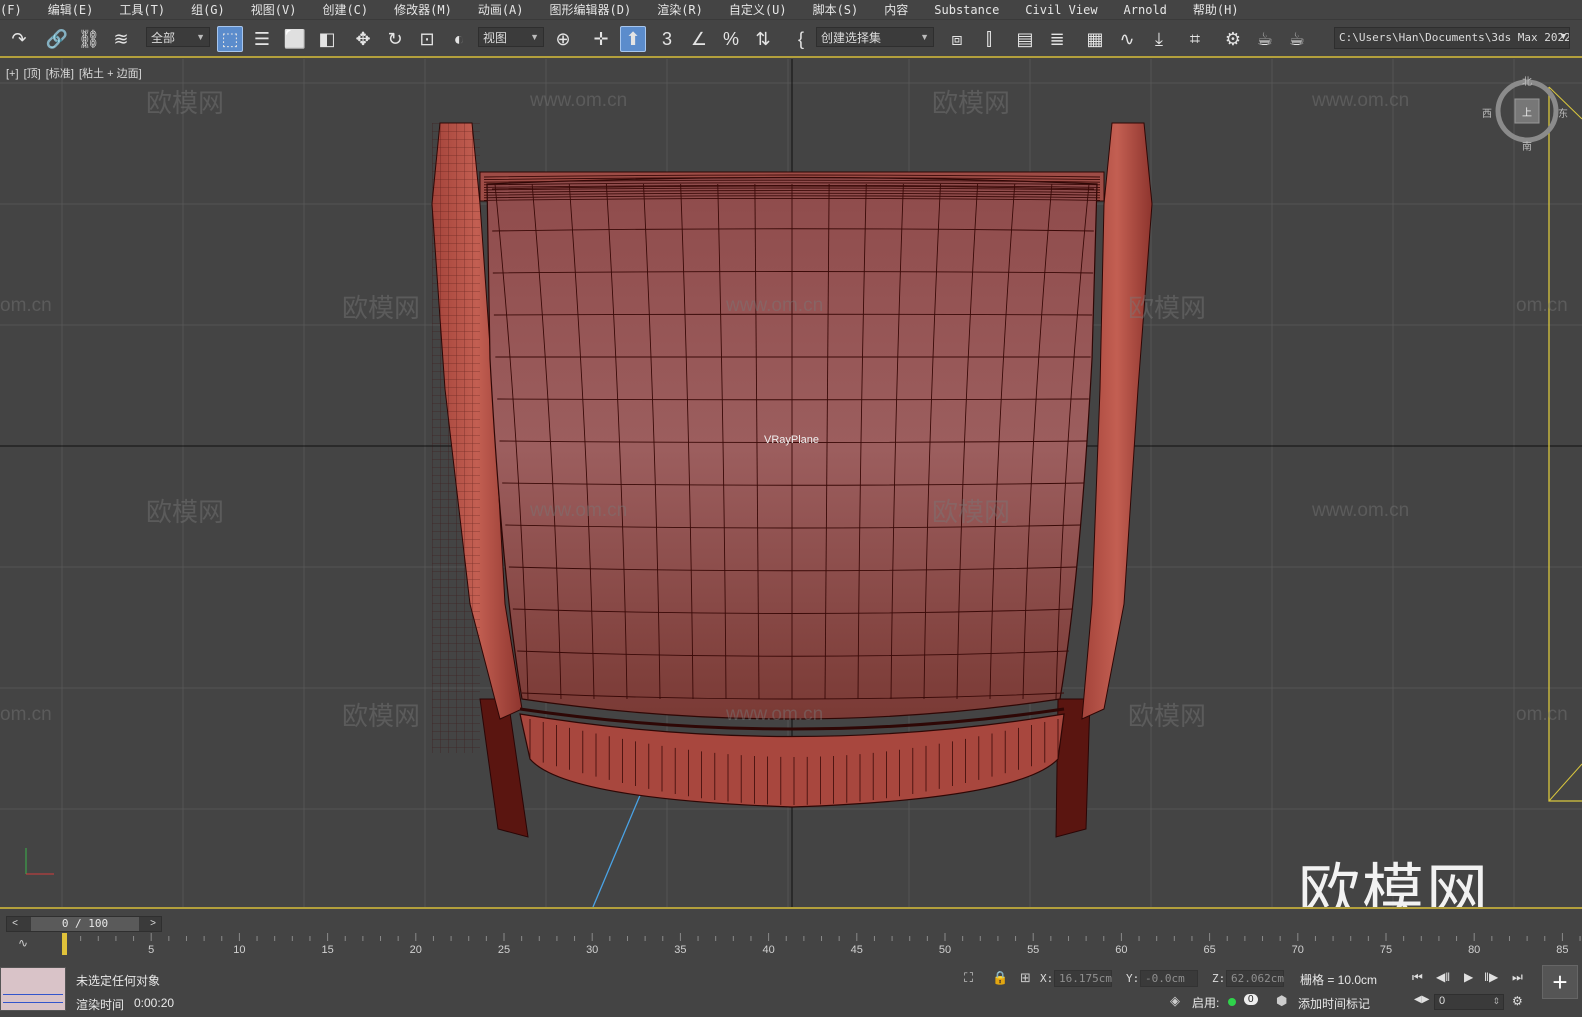  I want to click on project-path-field: C:\Users\Han\Documents\3ds Max 2022 ▼, so click(1452, 38).